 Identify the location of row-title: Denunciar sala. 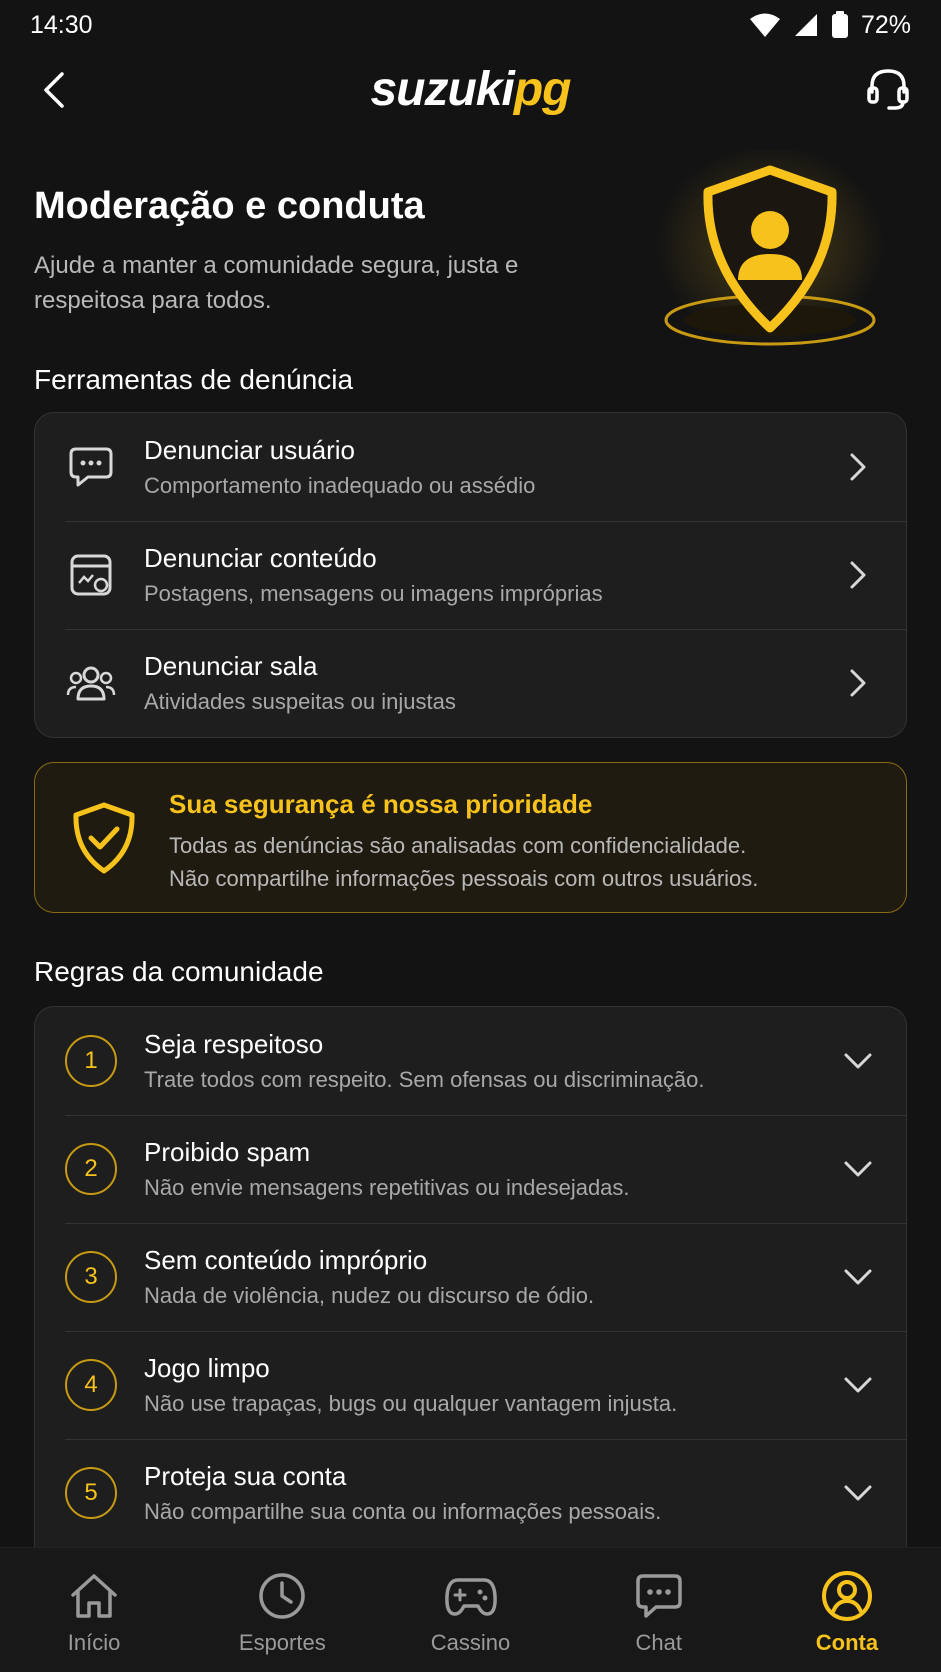
(231, 666).